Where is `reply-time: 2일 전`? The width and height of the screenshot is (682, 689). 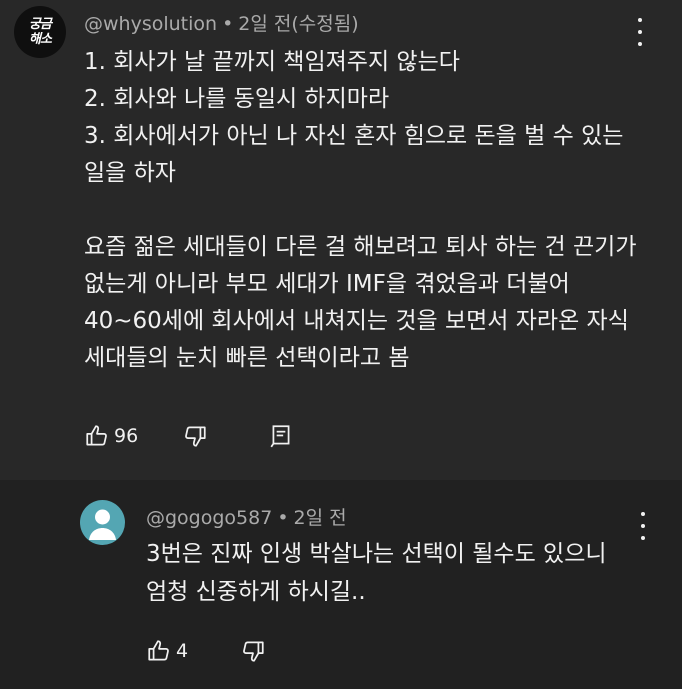
reply-time: 2일 전 is located at coordinates (320, 518).